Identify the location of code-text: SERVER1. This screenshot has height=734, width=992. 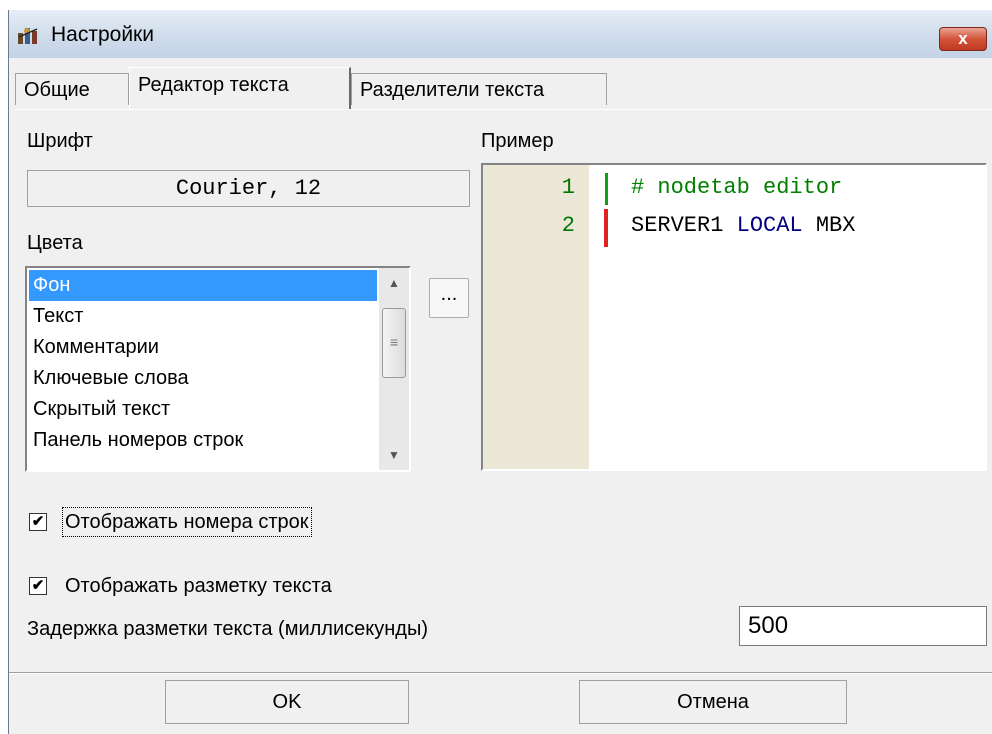
(684, 225).